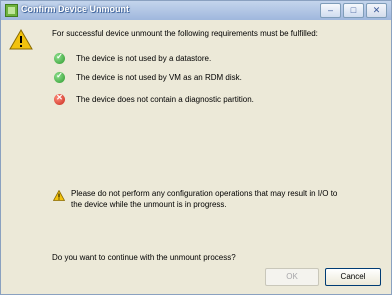  I want to click on requirement-text: The device is not used by a datastore., so click(144, 58).